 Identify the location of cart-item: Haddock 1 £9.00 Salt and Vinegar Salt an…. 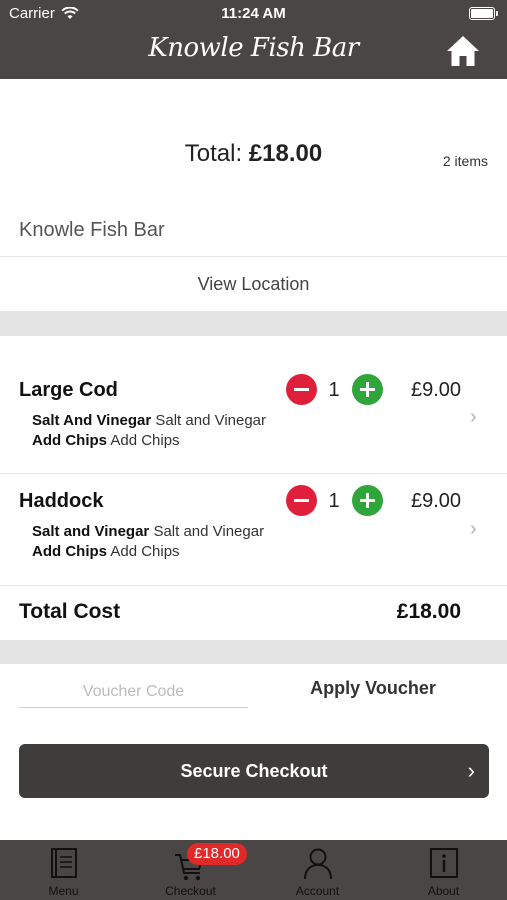
(253, 529).